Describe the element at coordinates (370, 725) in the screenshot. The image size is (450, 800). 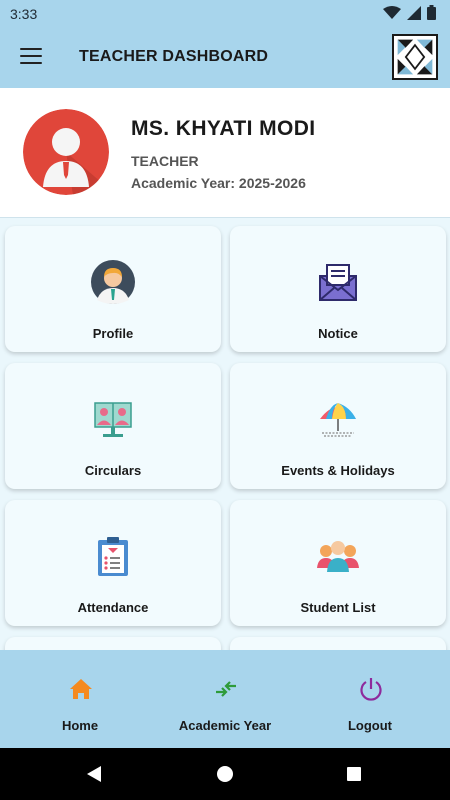
I see `nav-label: Logout` at that location.